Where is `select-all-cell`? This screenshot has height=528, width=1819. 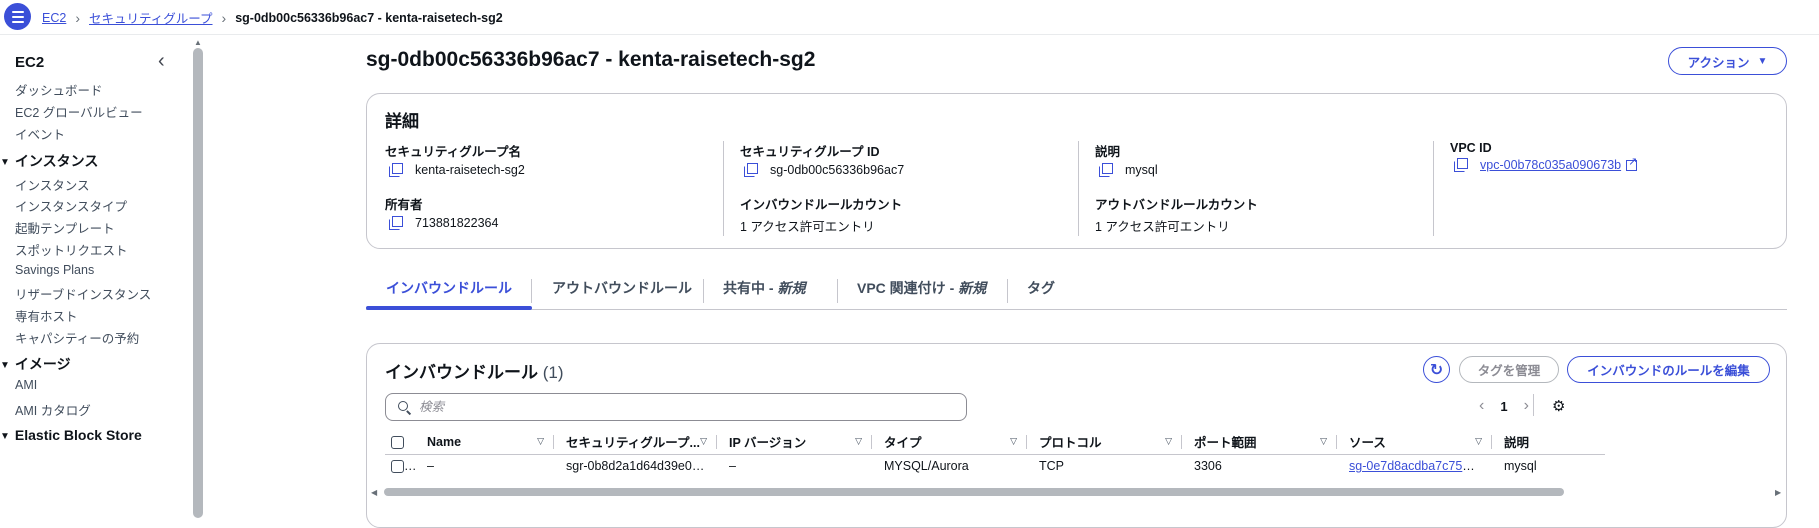 select-all-cell is located at coordinates (400, 442).